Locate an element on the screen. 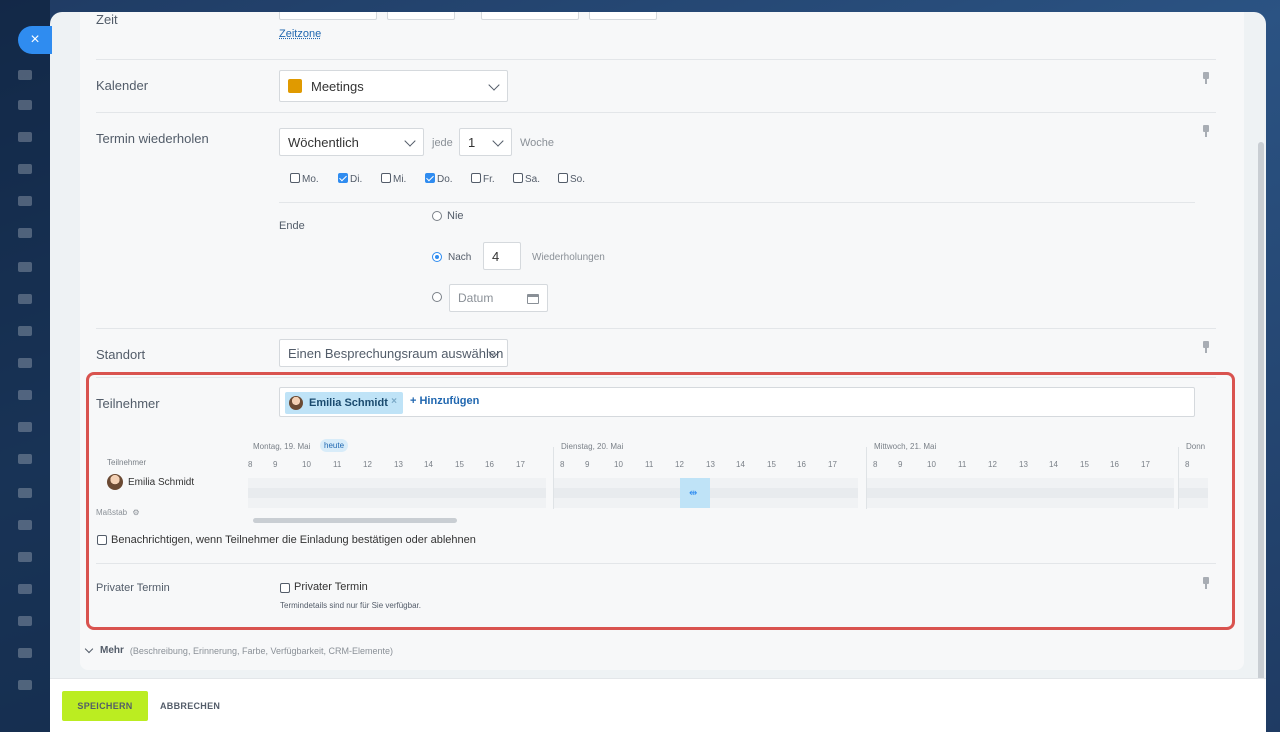 The width and height of the screenshot is (1280, 732). weekday-checkbox-fr is located at coordinates (476, 178).